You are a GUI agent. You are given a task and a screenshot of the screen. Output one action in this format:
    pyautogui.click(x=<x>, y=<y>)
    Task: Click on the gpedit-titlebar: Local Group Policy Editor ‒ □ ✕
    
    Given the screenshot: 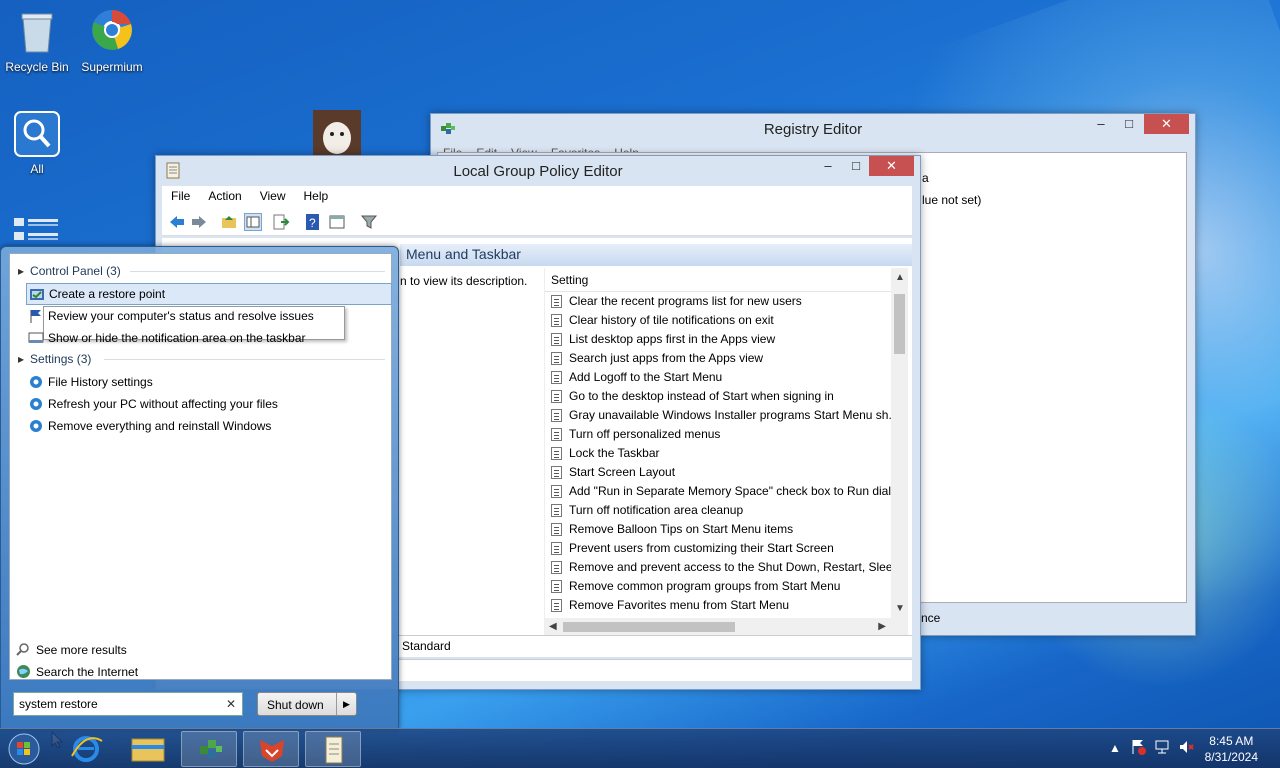 What is the action you would take?
    pyautogui.click(x=538, y=171)
    